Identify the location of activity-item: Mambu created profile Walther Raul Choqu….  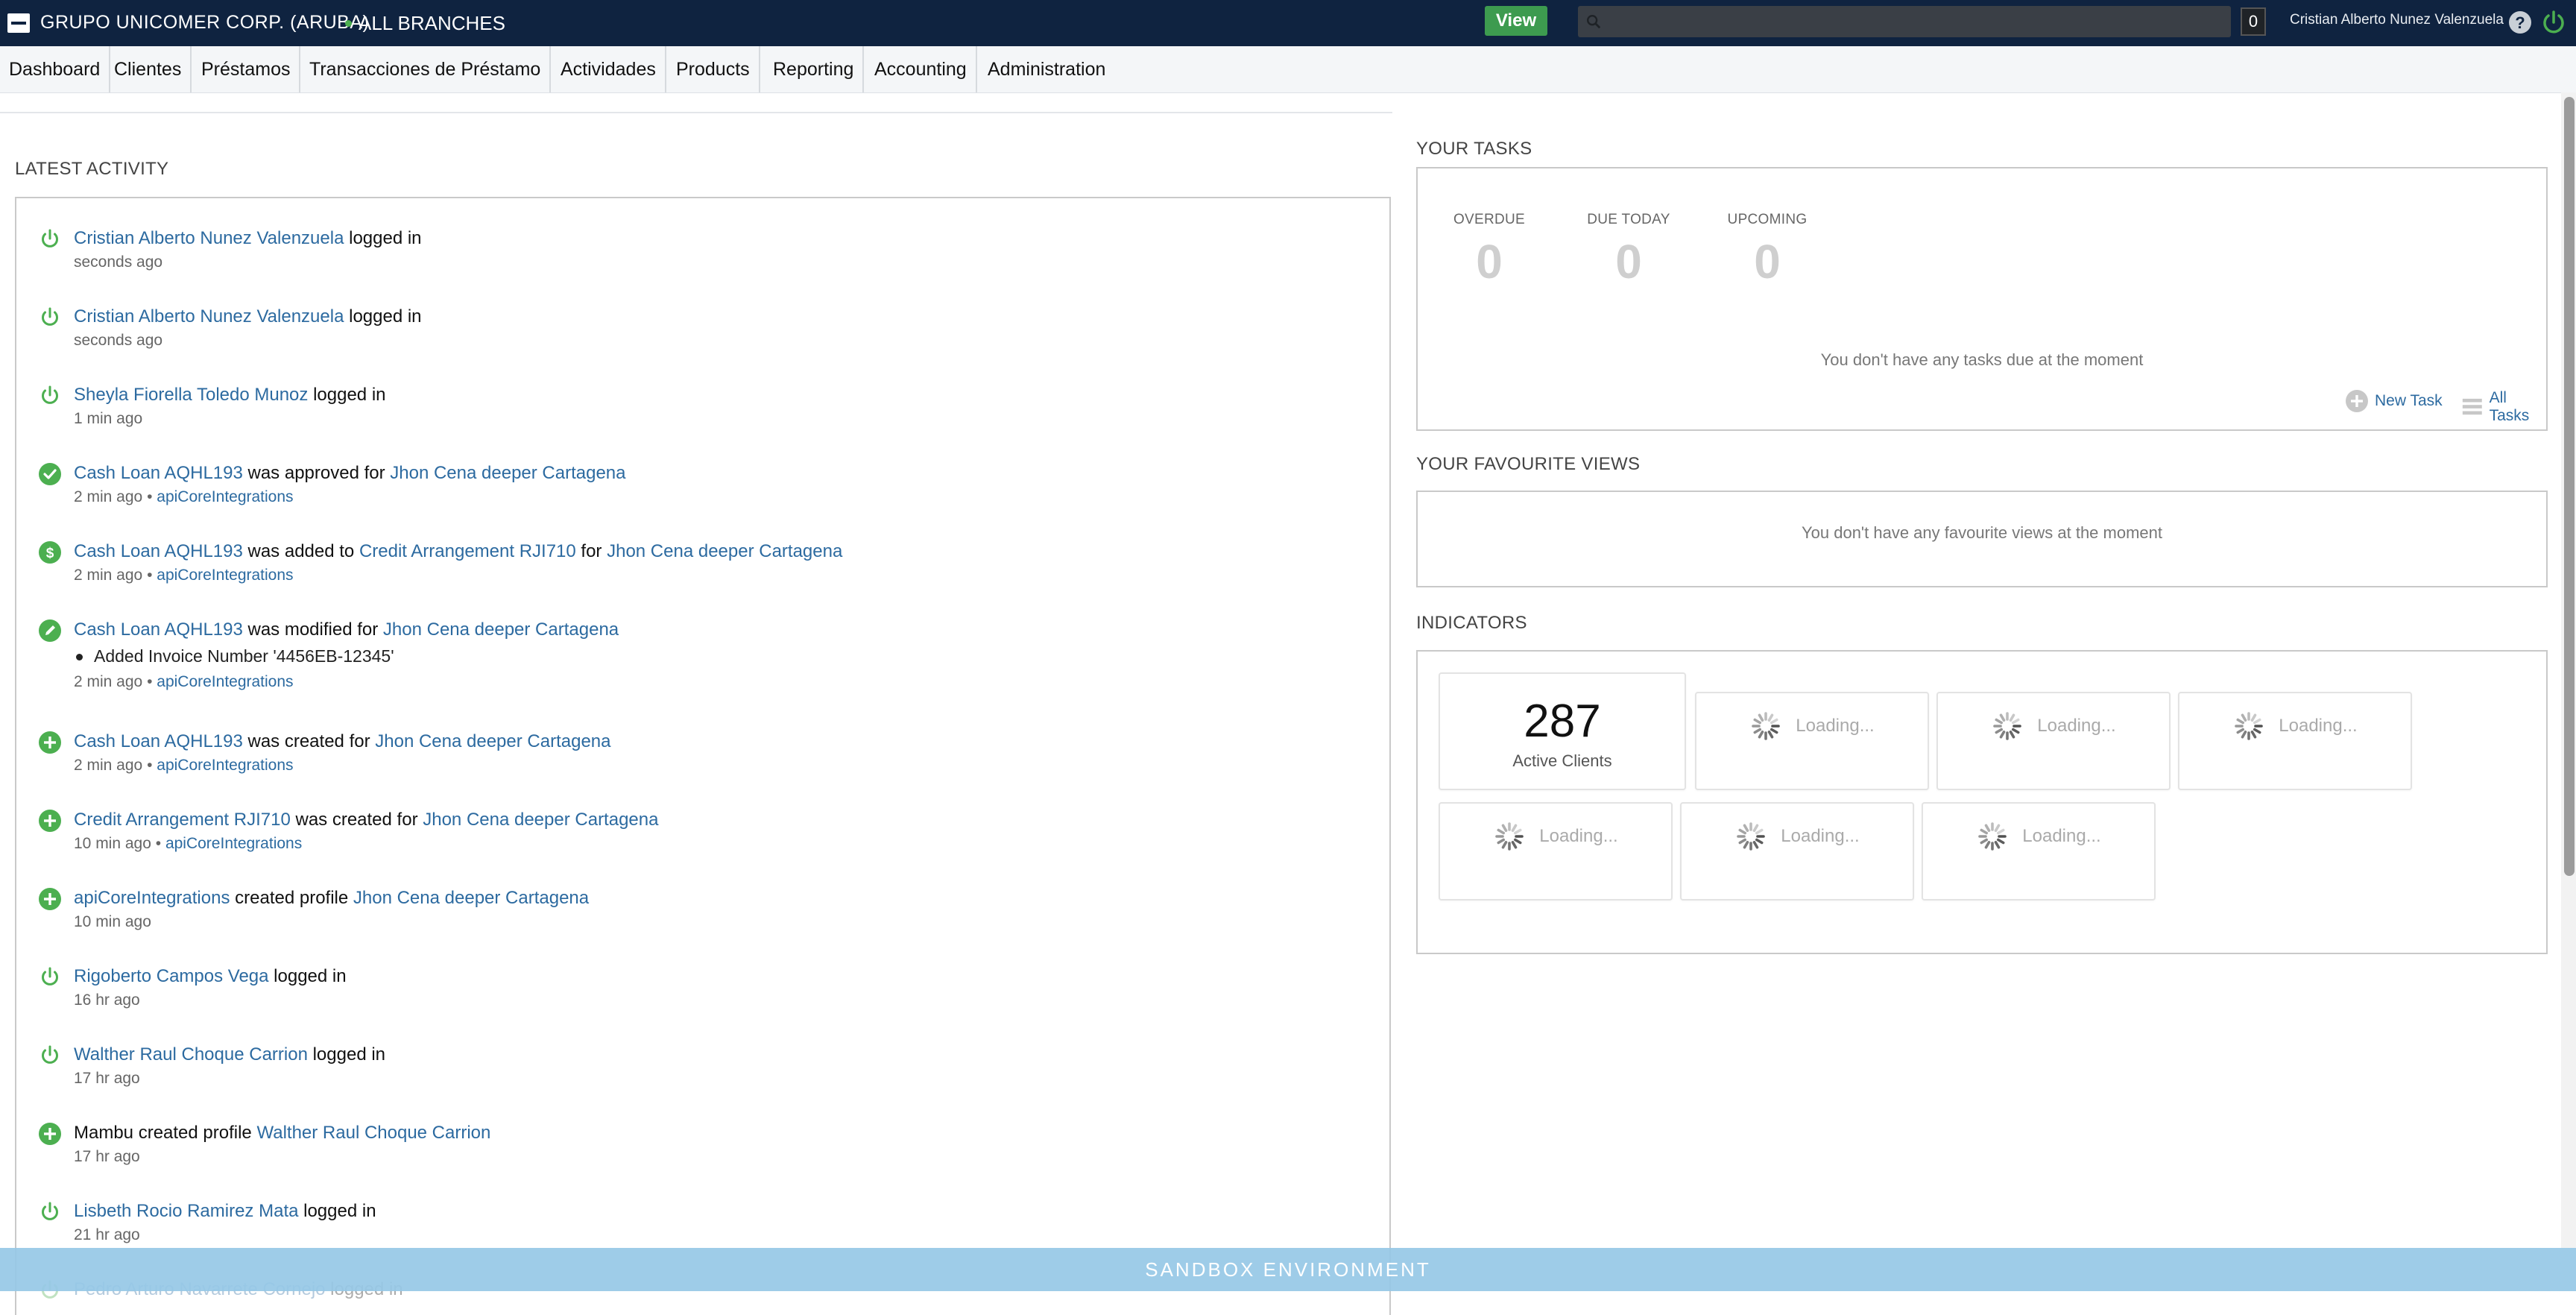
(702, 1155).